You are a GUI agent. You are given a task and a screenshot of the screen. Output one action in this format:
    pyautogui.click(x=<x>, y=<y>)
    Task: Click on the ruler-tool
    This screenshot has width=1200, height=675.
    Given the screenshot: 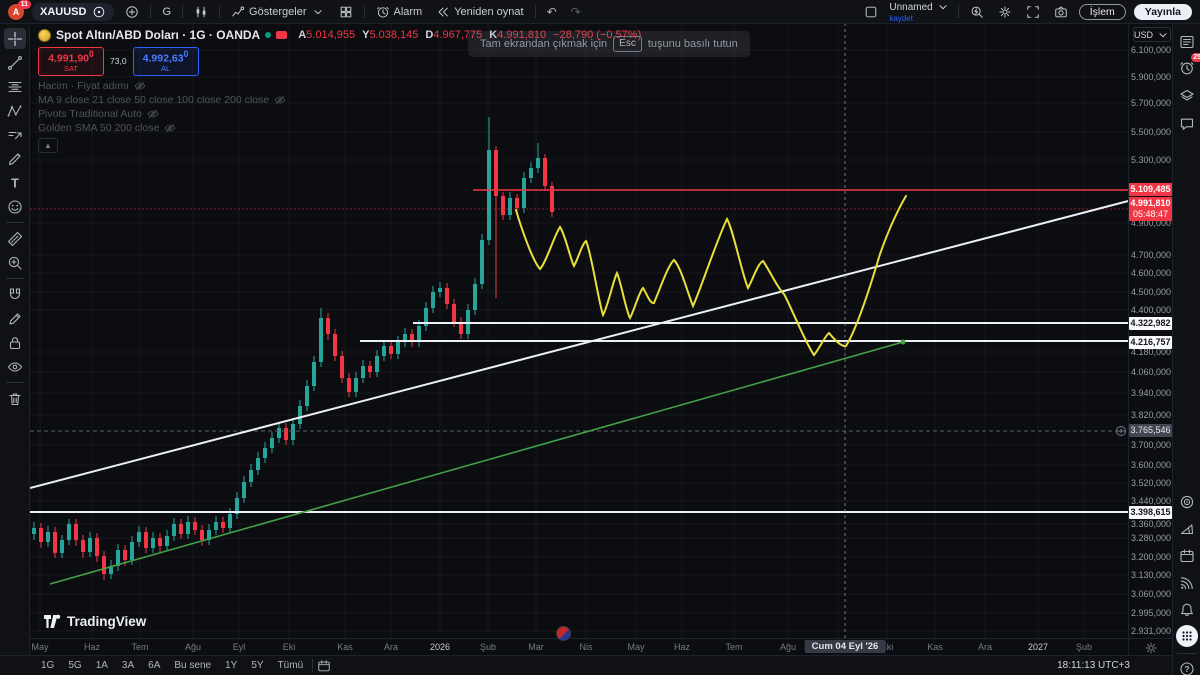 What is the action you would take?
    pyautogui.click(x=15, y=238)
    